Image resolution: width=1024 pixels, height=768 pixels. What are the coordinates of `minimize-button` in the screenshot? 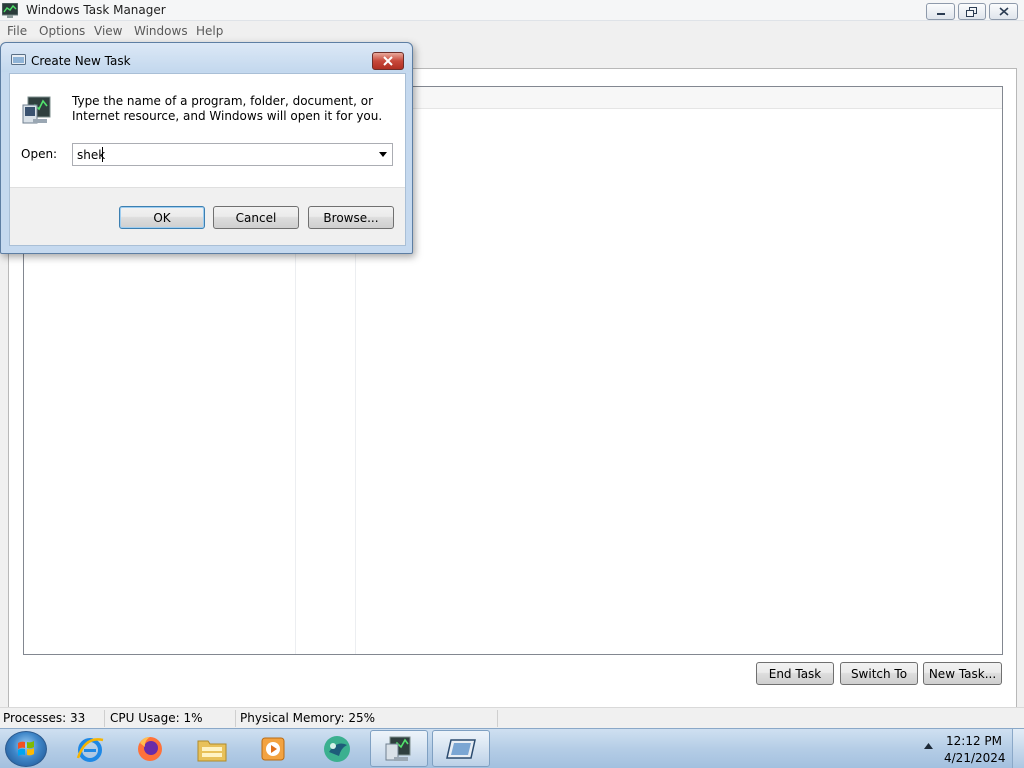 It's located at (940, 11).